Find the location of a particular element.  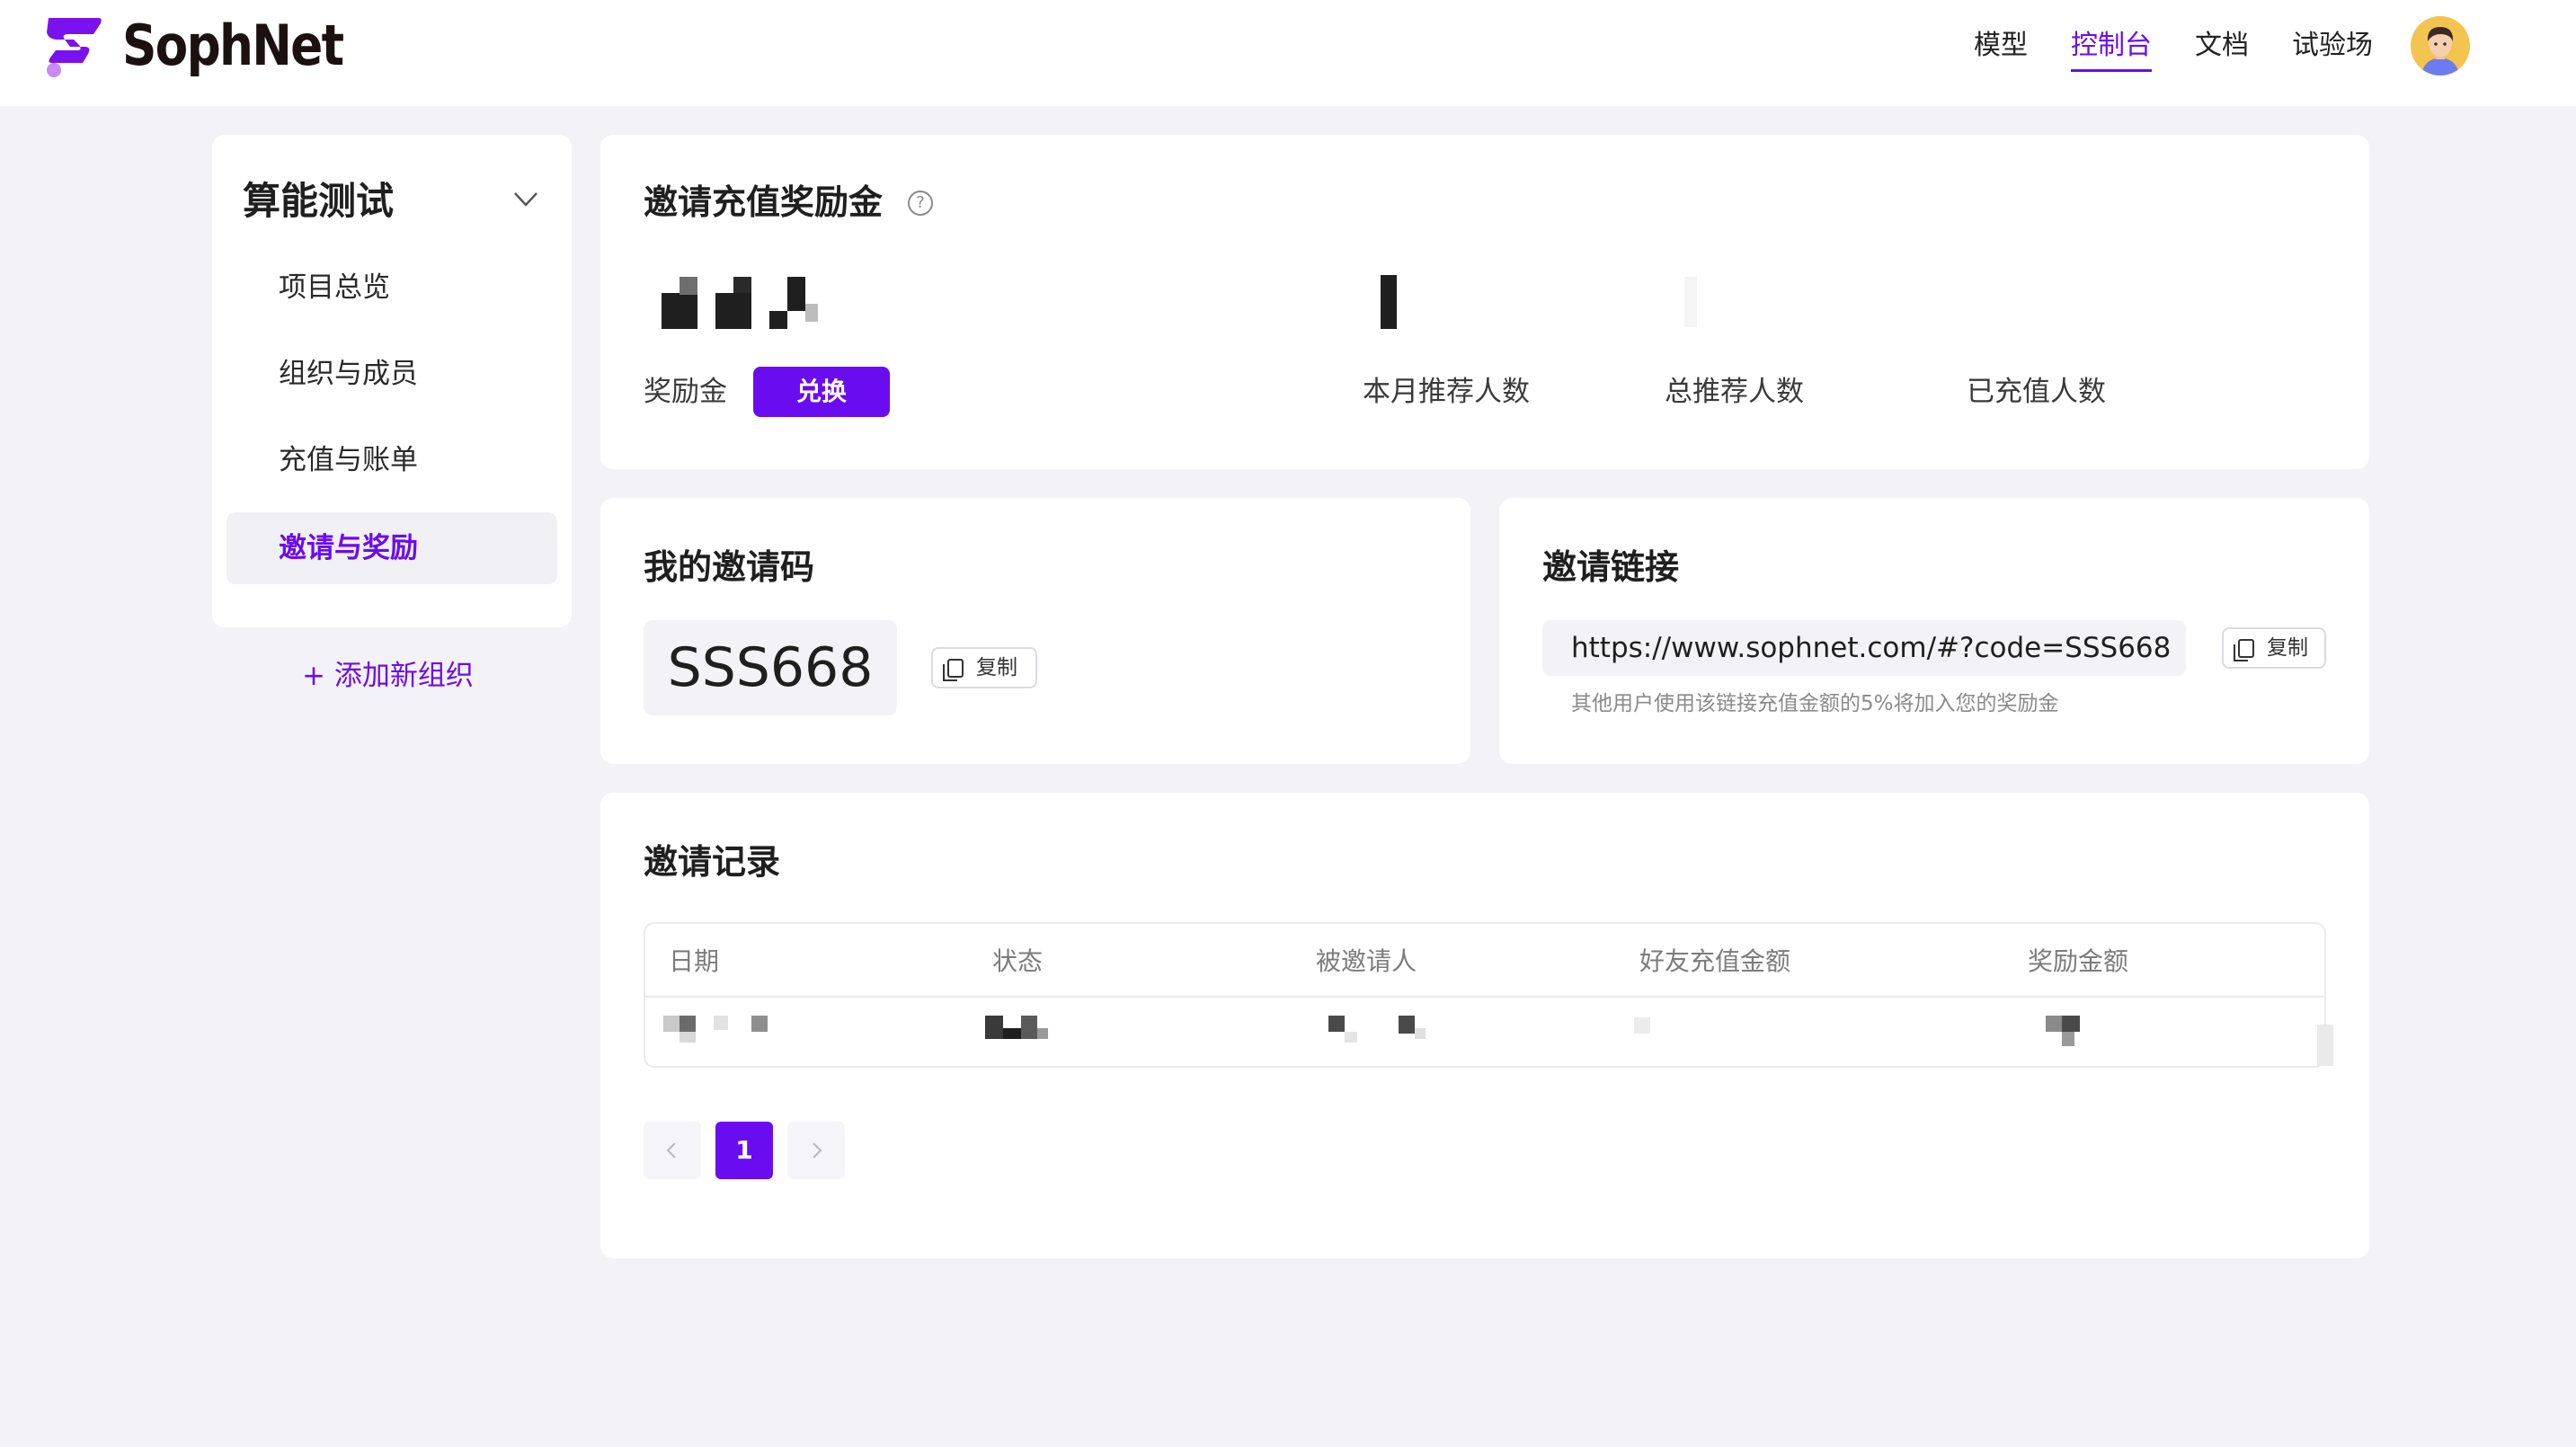

stat-recharged-users-label: 已充值人数 is located at coordinates (2037, 392).